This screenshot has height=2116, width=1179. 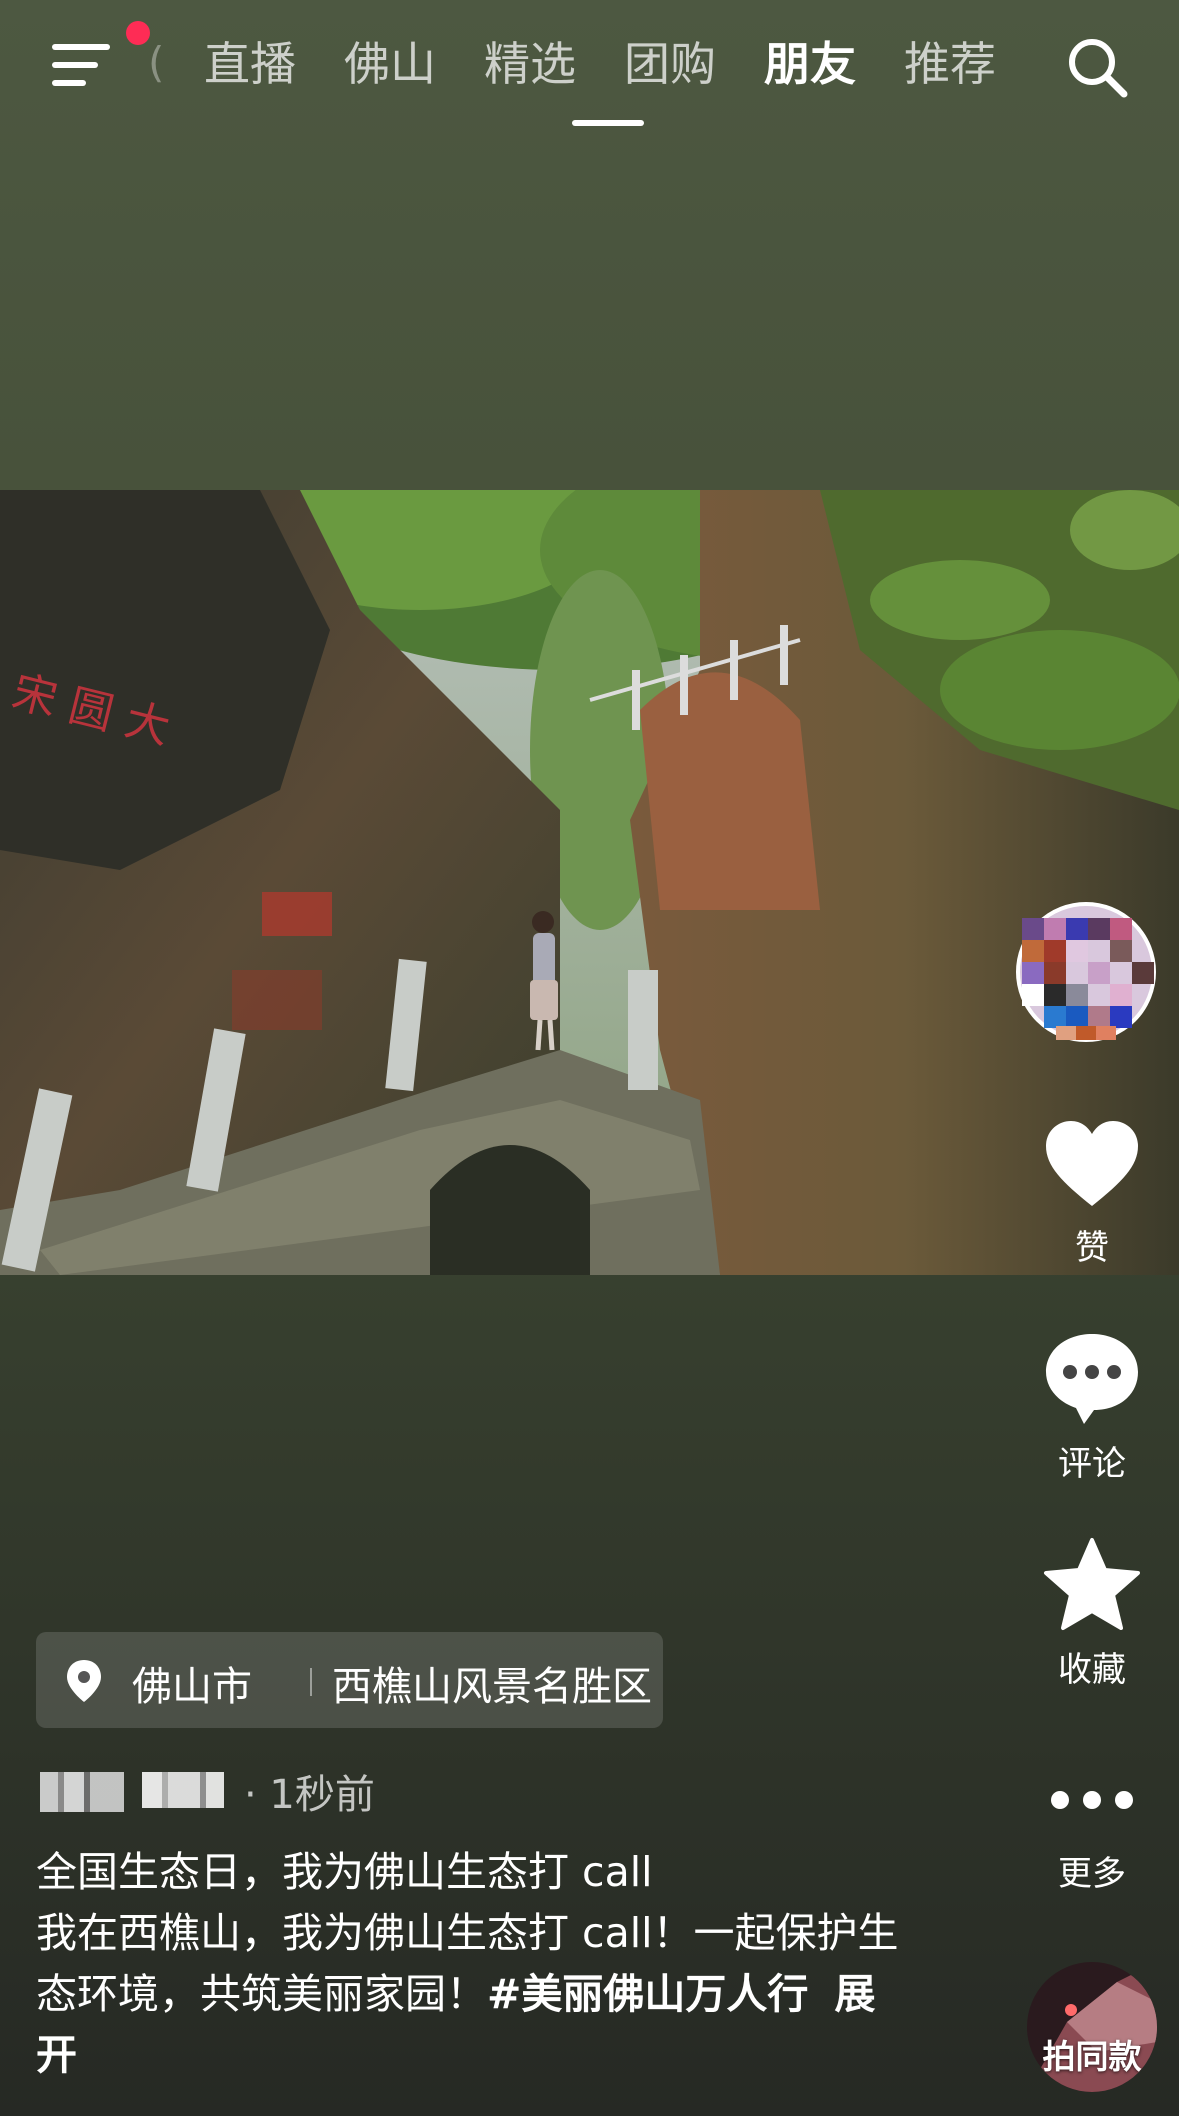 I want to click on avatar-image, so click(x=1086, y=972).